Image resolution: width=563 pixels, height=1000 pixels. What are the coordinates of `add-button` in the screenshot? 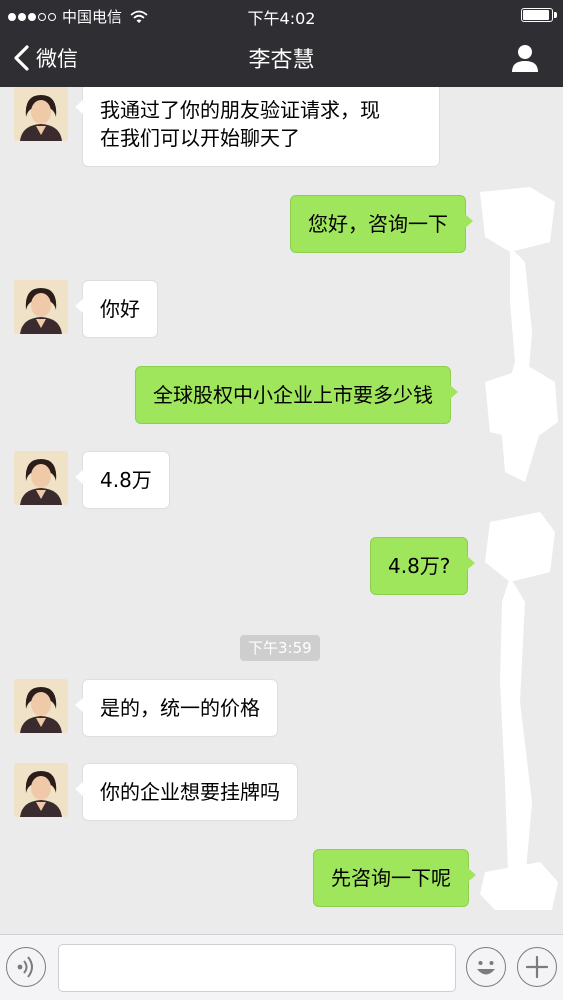 It's located at (537, 967).